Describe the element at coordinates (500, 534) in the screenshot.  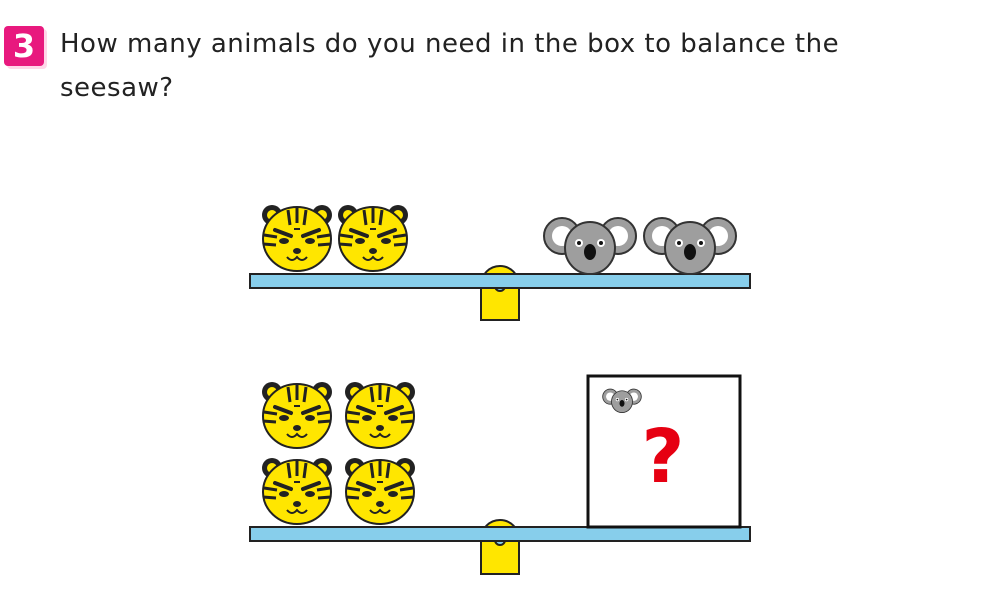
I see `bottom-beam` at that location.